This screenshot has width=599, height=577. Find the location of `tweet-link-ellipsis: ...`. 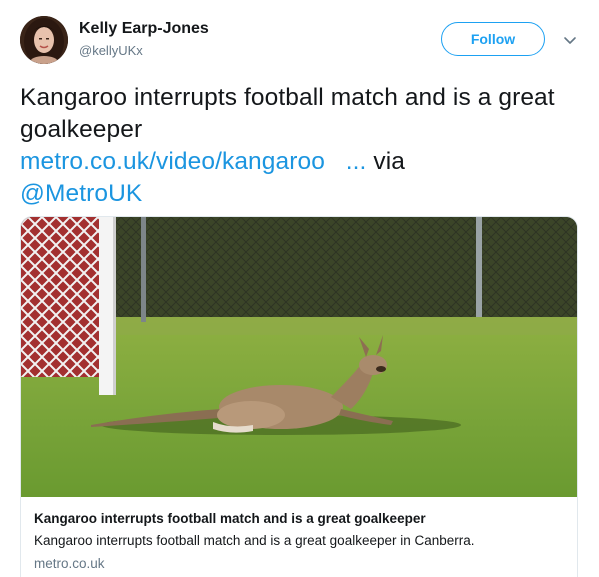

tweet-link-ellipsis: ... is located at coordinates (356, 161).